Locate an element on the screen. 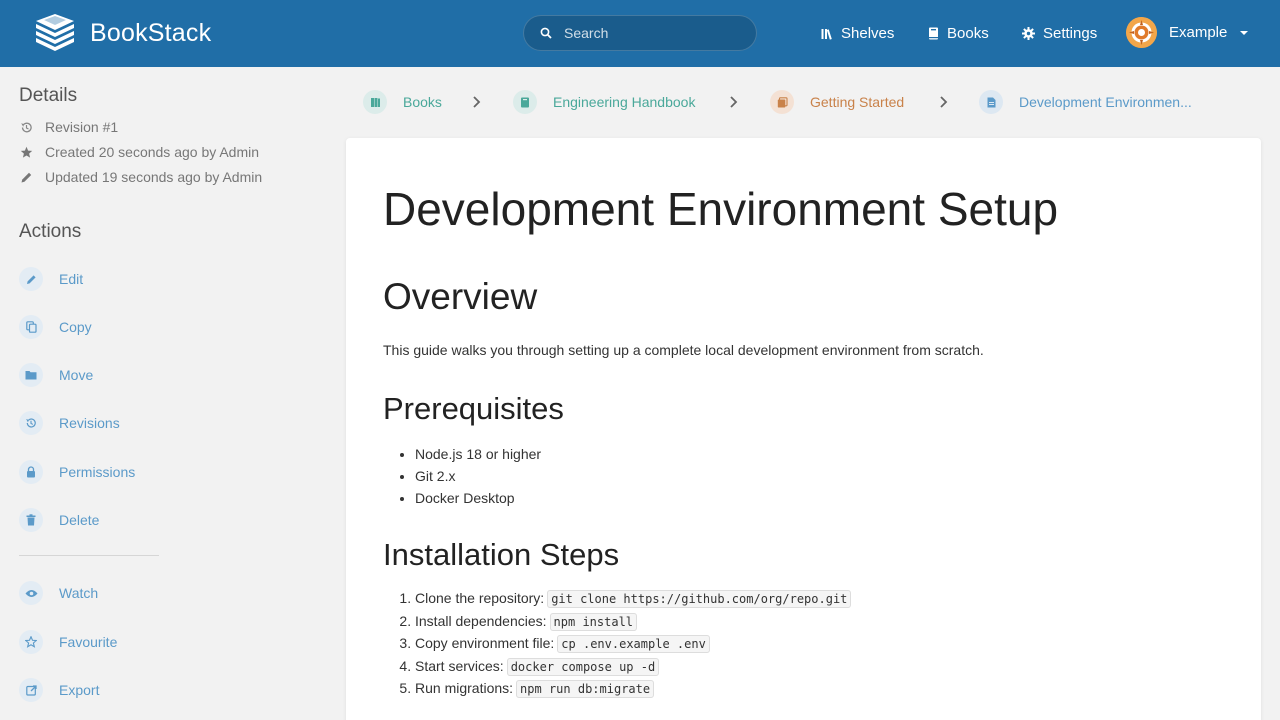 The width and height of the screenshot is (1280, 720). avatar is located at coordinates (1141, 32).